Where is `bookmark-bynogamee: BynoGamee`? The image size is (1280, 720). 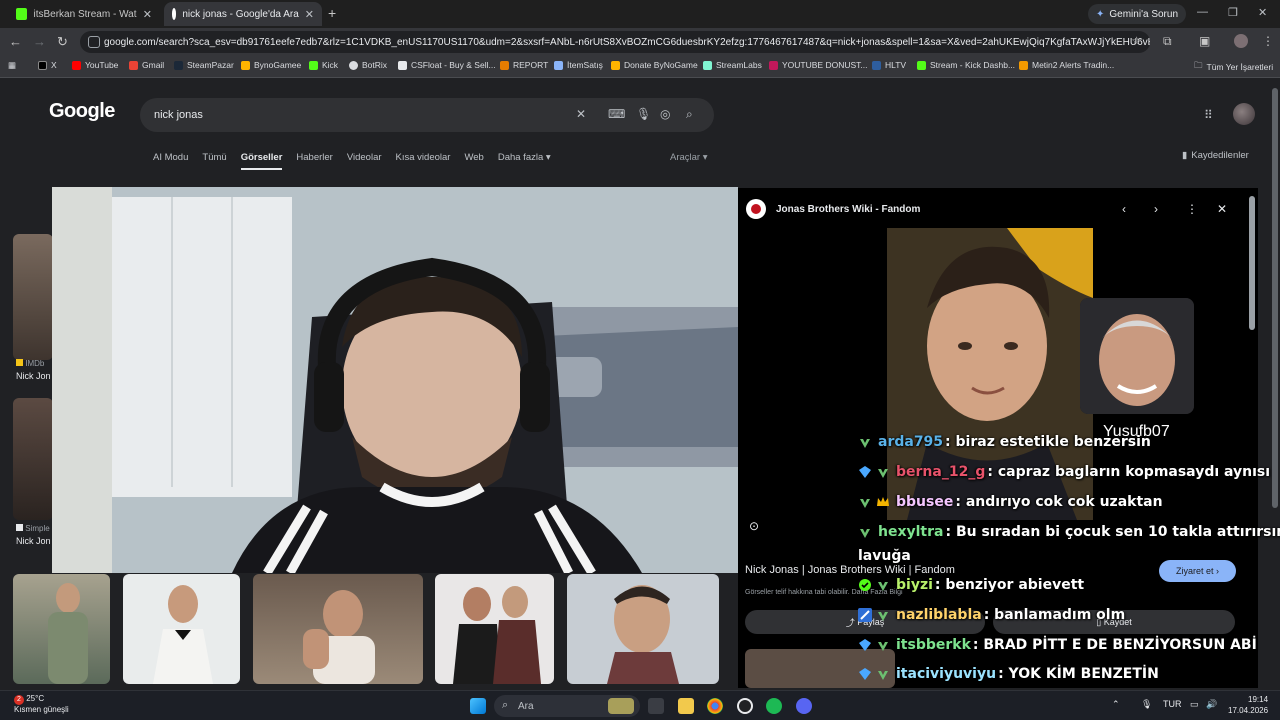
bookmark-bynogamee: BynoGamee is located at coordinates (271, 65).